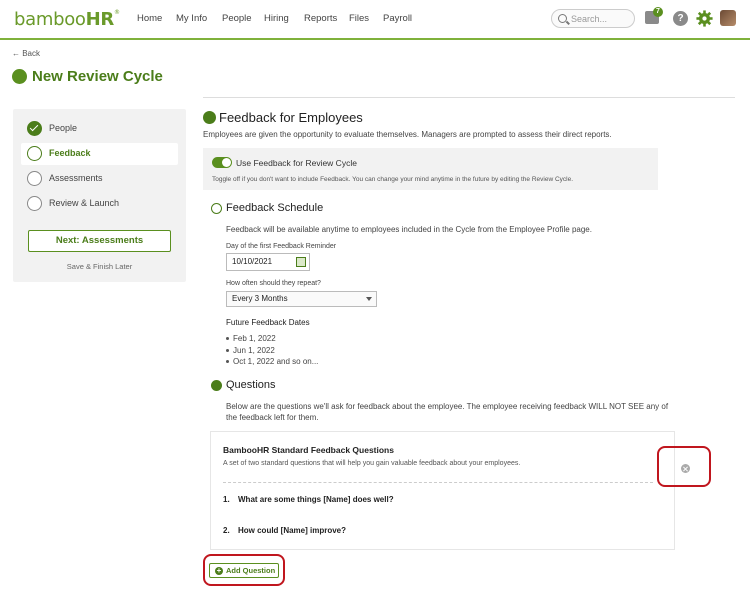  What do you see at coordinates (99, 266) in the screenshot?
I see `save-finish-later-link: Save & Finish Later` at bounding box center [99, 266].